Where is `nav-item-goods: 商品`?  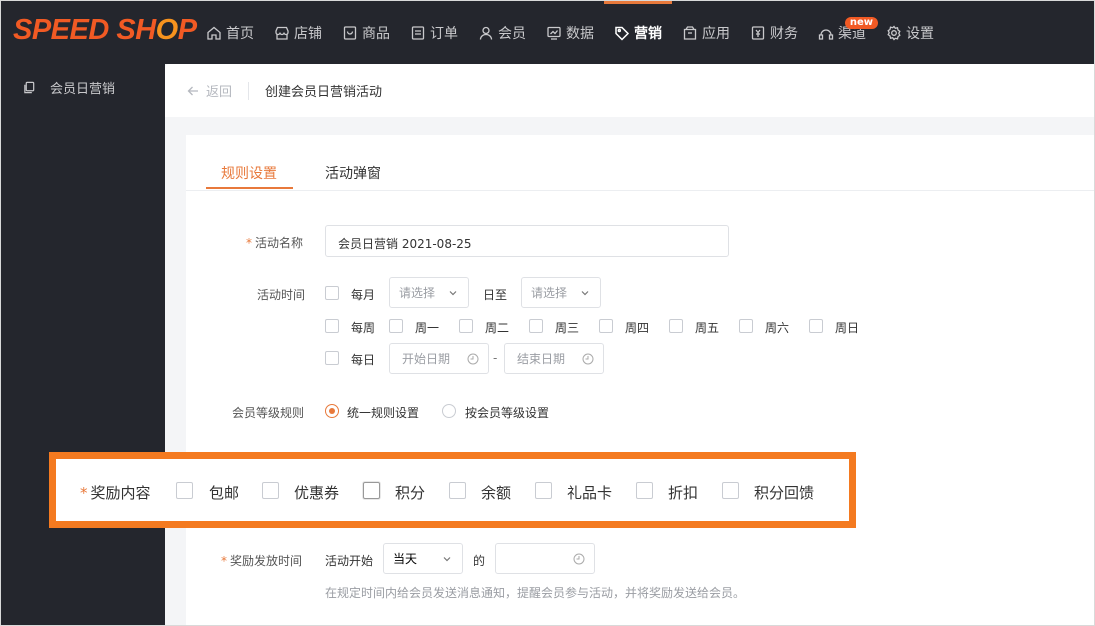 nav-item-goods: 商品 is located at coordinates (366, 32).